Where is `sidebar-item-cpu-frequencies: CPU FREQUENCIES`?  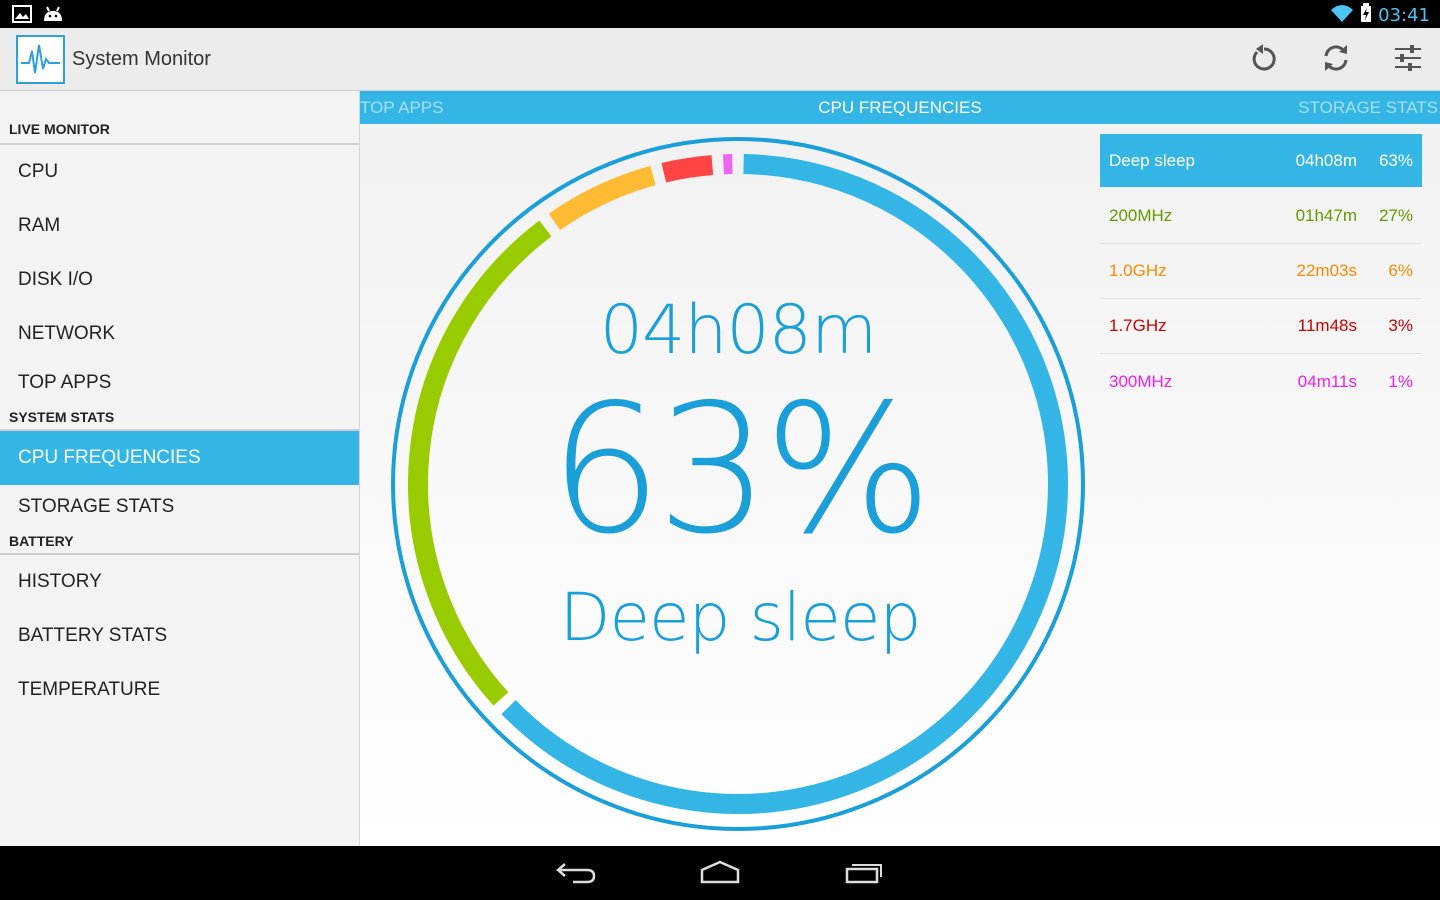 sidebar-item-cpu-frequencies: CPU FREQUENCIES is located at coordinates (179, 458).